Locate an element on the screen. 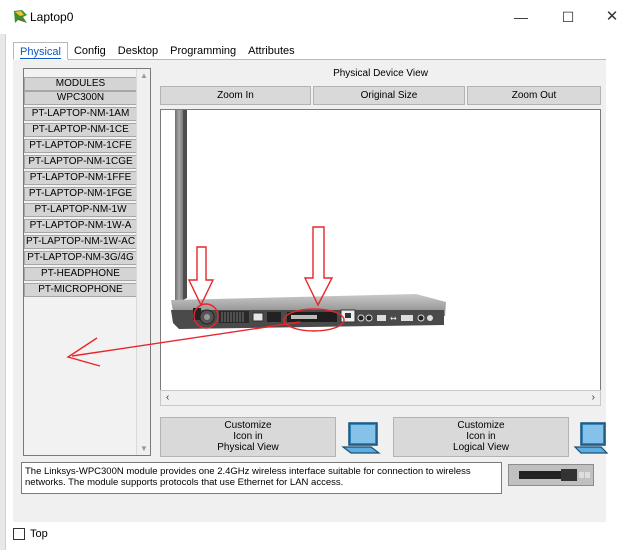  module-item: PT-LAPTOP-NM-1W is located at coordinates (80, 210).